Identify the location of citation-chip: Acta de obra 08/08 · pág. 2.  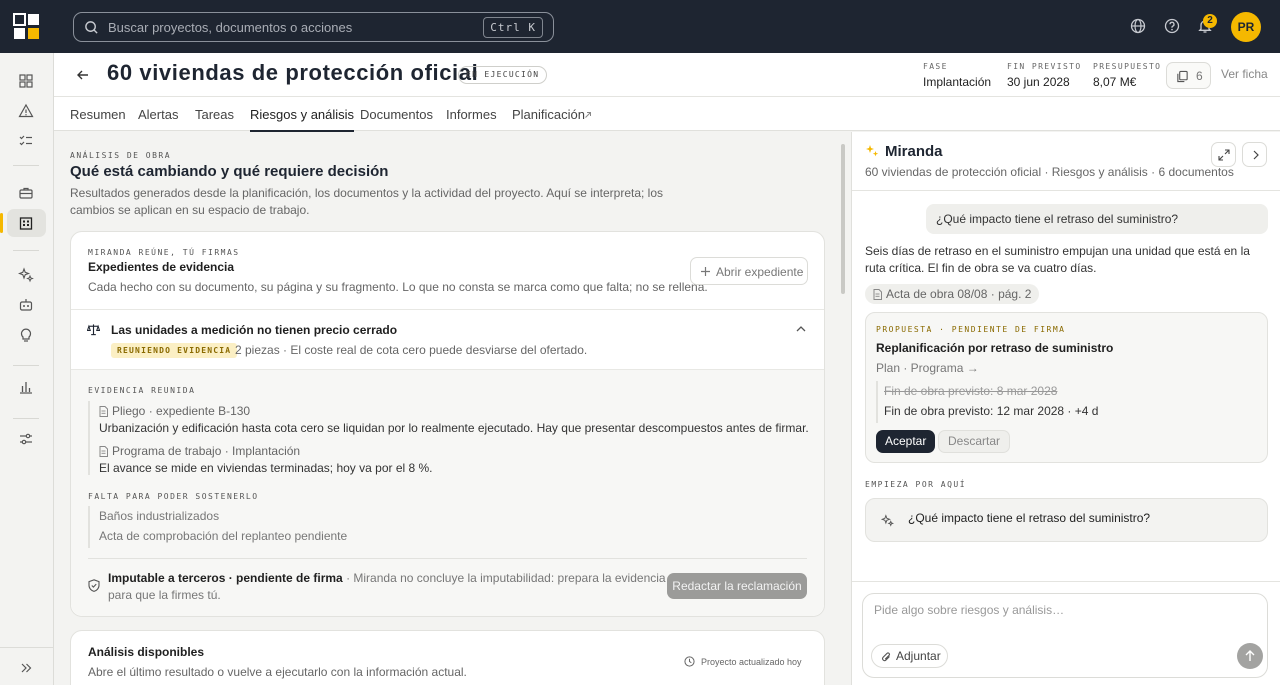
(952, 294).